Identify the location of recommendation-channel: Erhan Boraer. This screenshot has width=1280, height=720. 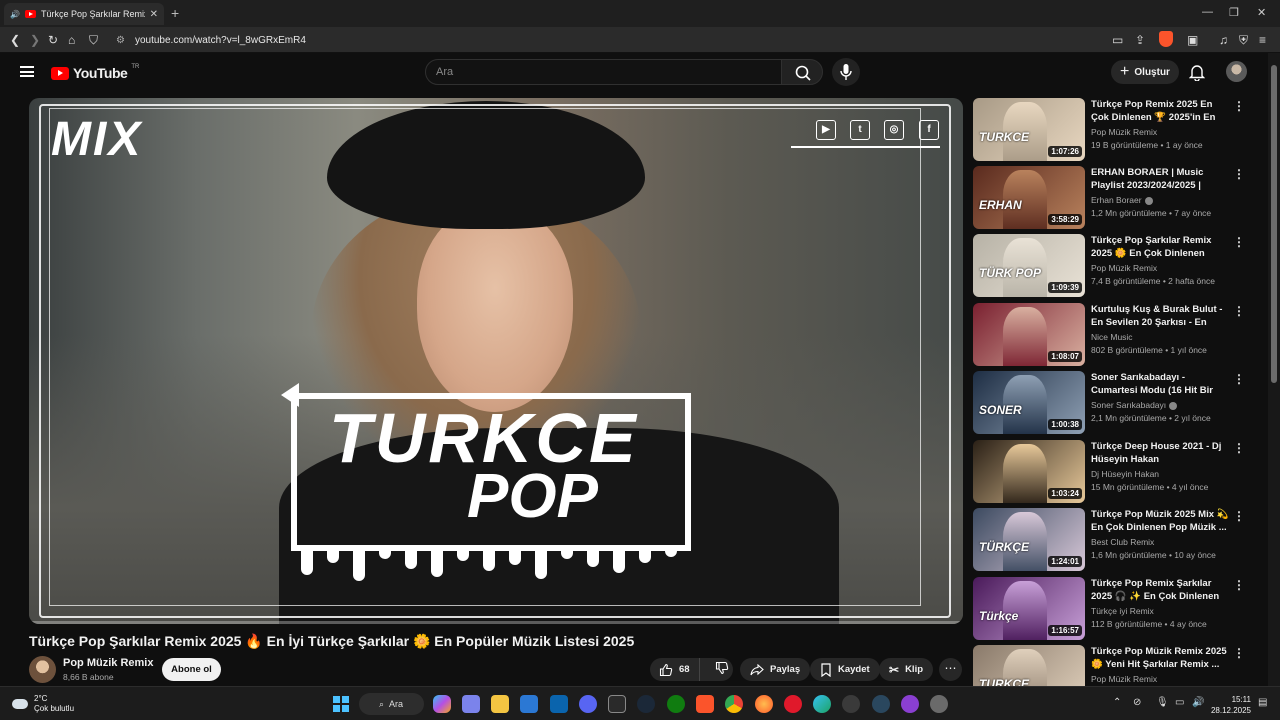
(1122, 200).